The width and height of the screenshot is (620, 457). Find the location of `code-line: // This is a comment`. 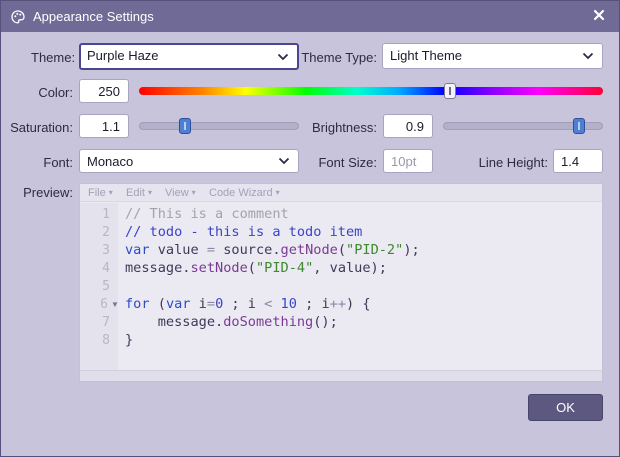

code-line: // This is a comment is located at coordinates (207, 214).